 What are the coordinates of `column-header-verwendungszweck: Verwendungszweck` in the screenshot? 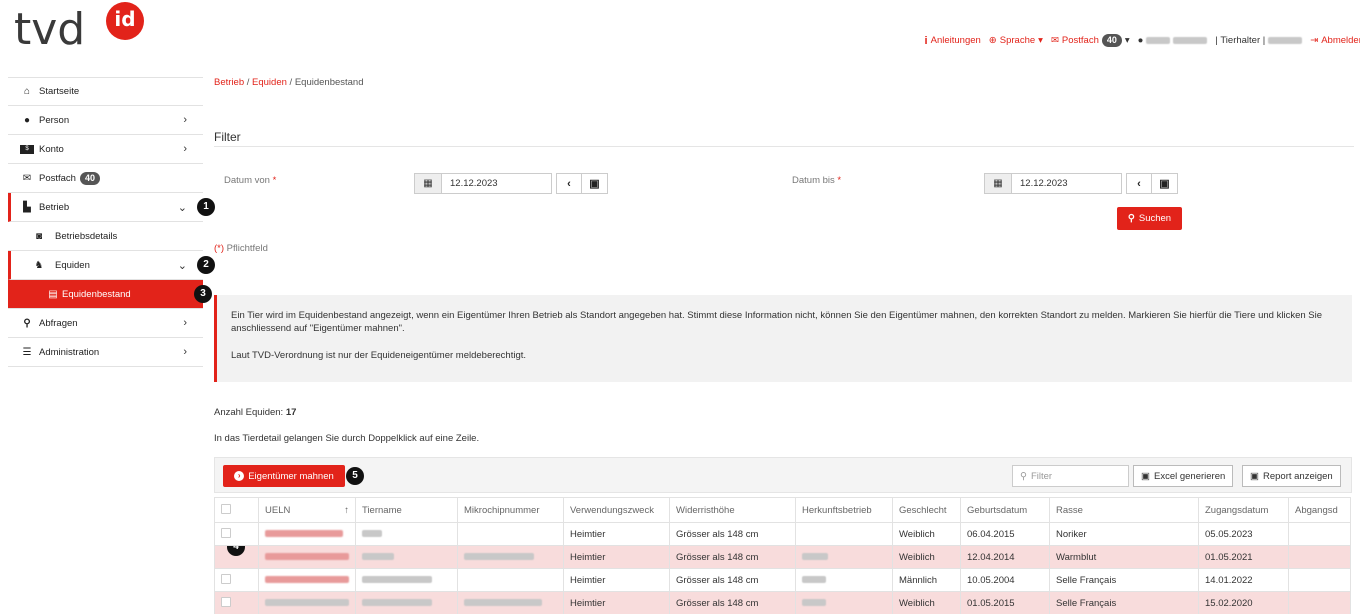 It's located at (616, 510).